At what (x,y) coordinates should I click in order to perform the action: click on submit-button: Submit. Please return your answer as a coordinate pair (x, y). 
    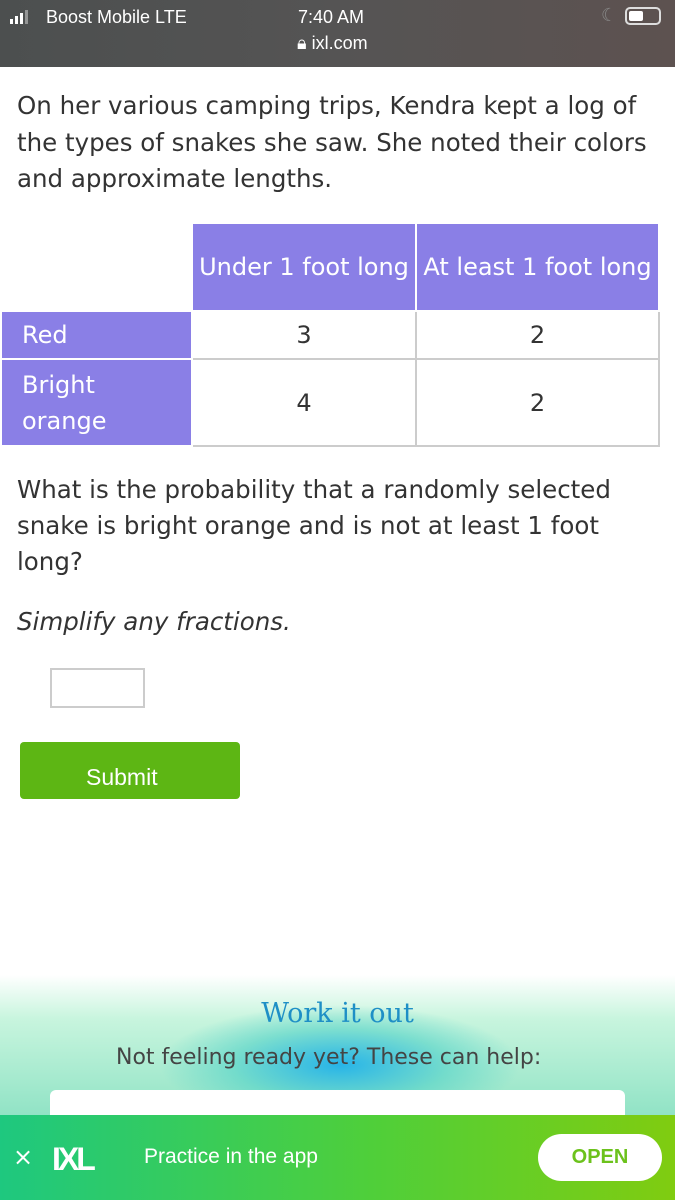
    Looking at the image, I should click on (130, 770).